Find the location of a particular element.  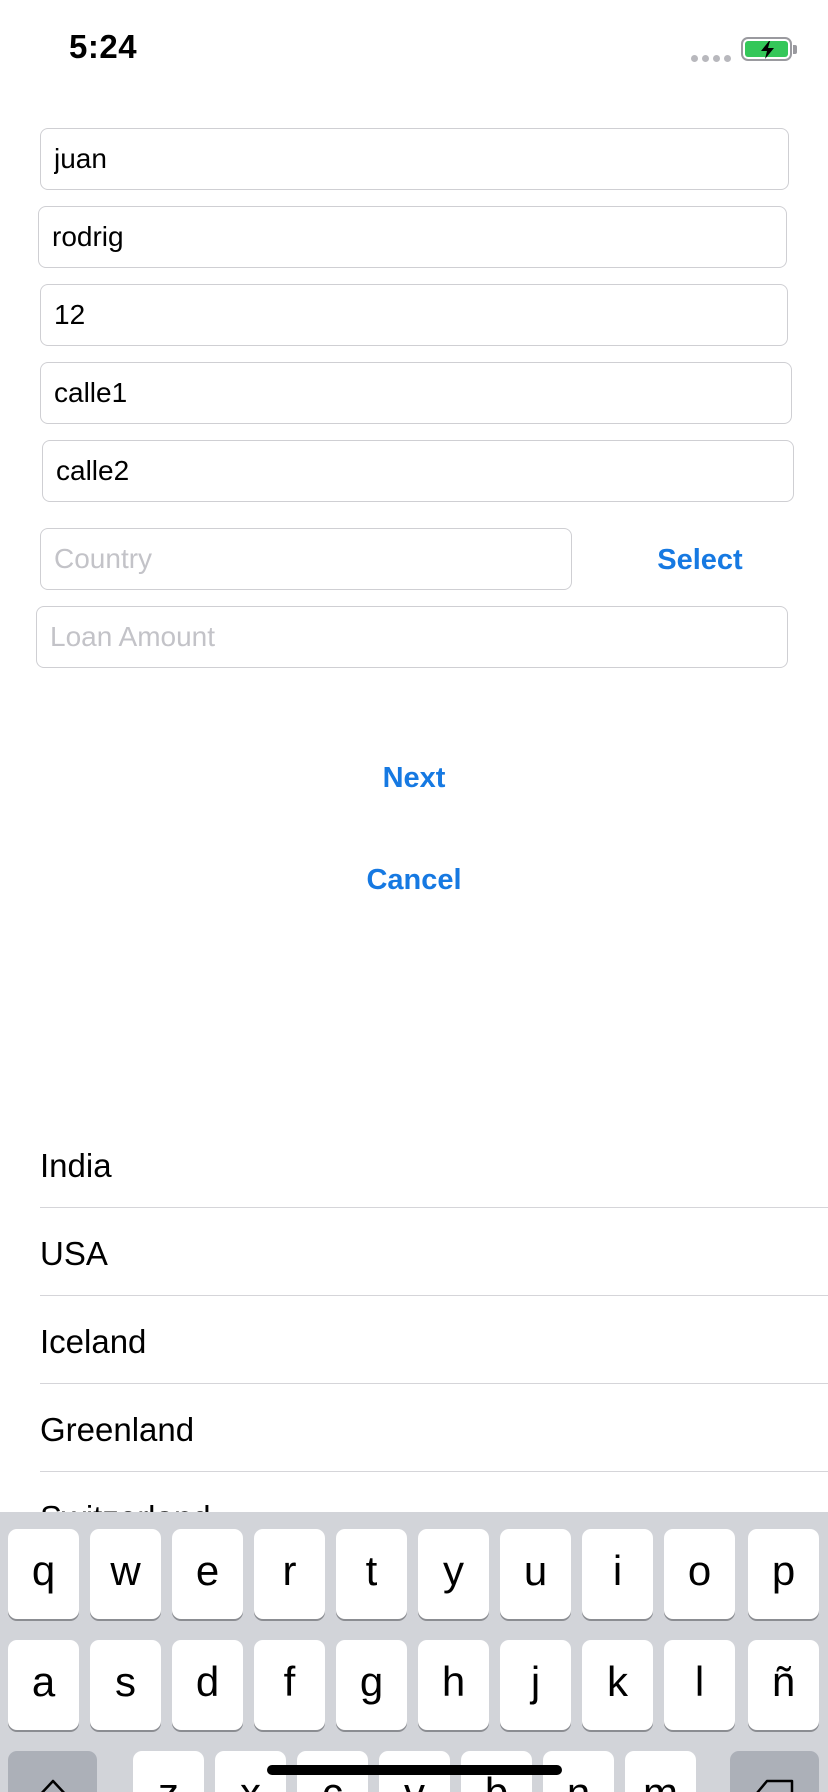

next-button: Next is located at coordinates (414, 778).